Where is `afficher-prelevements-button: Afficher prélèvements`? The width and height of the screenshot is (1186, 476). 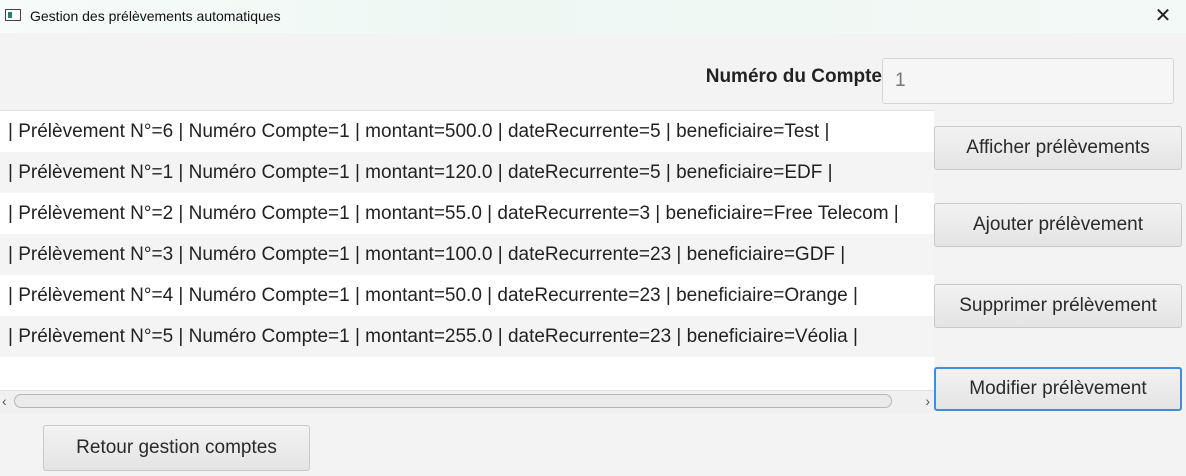
afficher-prelevements-button: Afficher prélèvements is located at coordinates (1058, 148).